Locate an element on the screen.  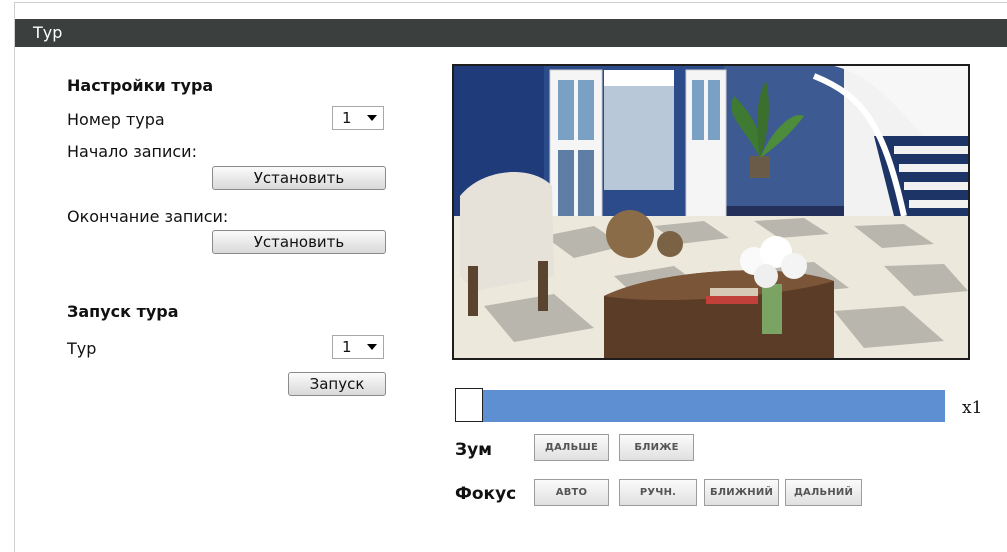
zoom-out-button: ДАЛЬШЕ is located at coordinates (571, 447).